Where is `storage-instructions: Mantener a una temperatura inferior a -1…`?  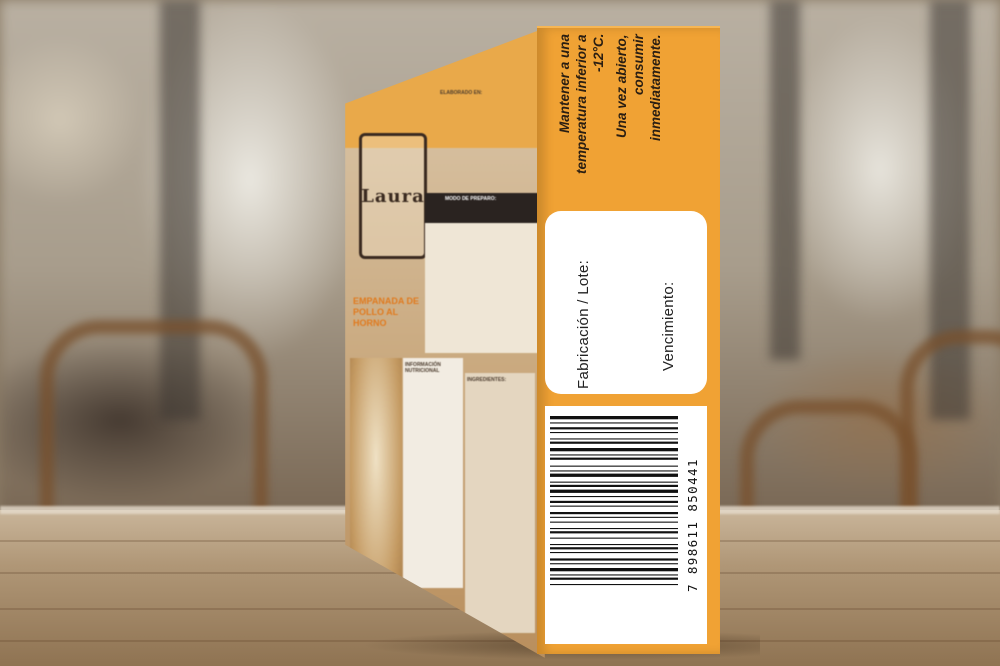
storage-instructions: Mantener a una temperatura inferior a -1… is located at coordinates (620, 130).